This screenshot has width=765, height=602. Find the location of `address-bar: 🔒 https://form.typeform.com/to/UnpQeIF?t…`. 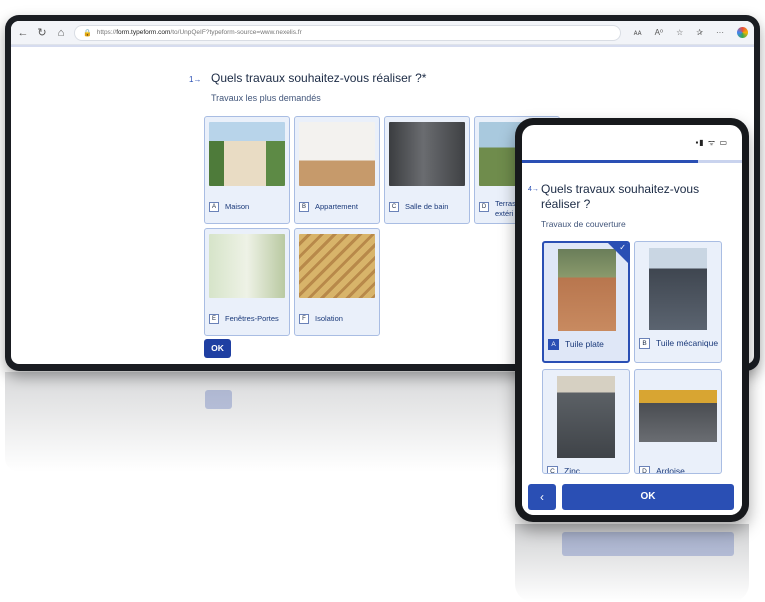

address-bar: 🔒 https://form.typeform.com/to/UnpQeIF?t… is located at coordinates (347, 32).